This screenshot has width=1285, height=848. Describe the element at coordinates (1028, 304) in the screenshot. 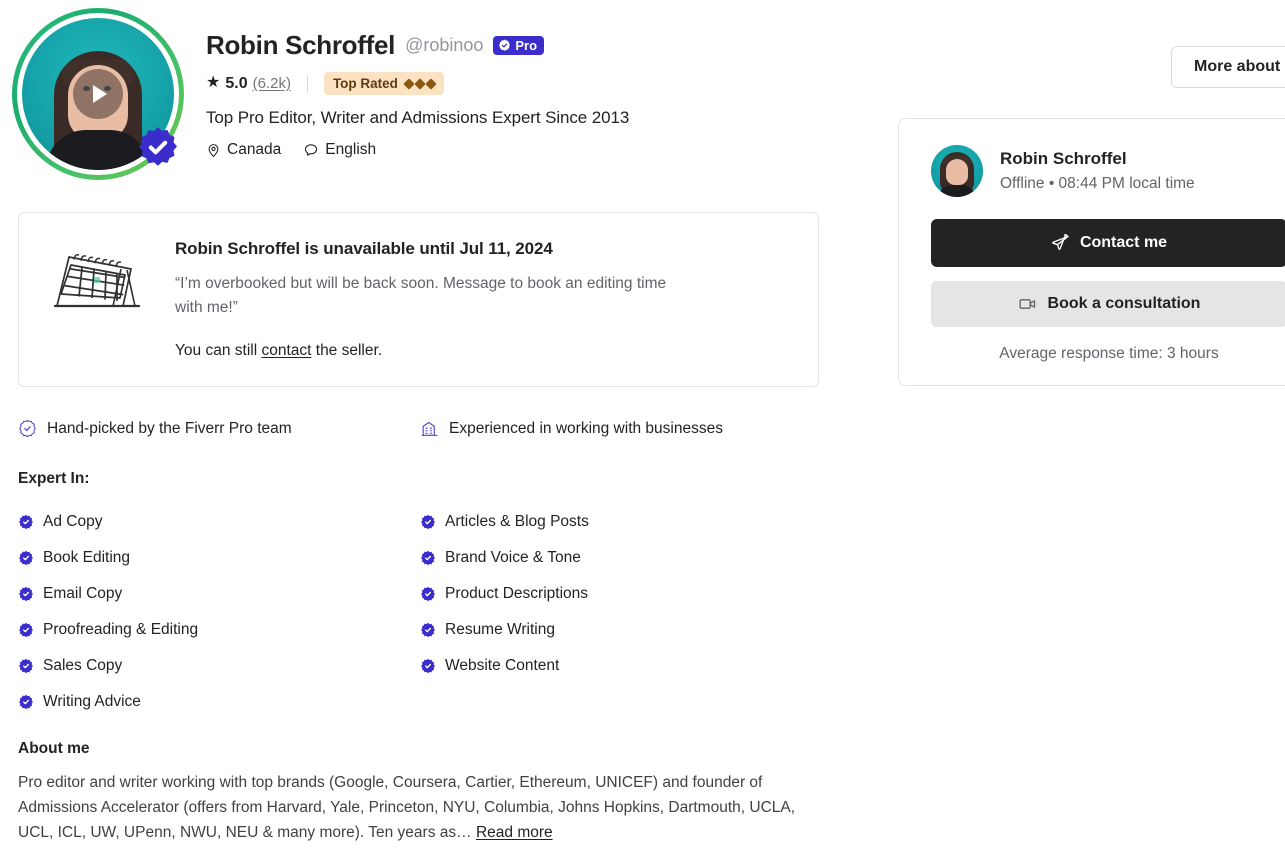

I see `video-camera-icon` at that location.